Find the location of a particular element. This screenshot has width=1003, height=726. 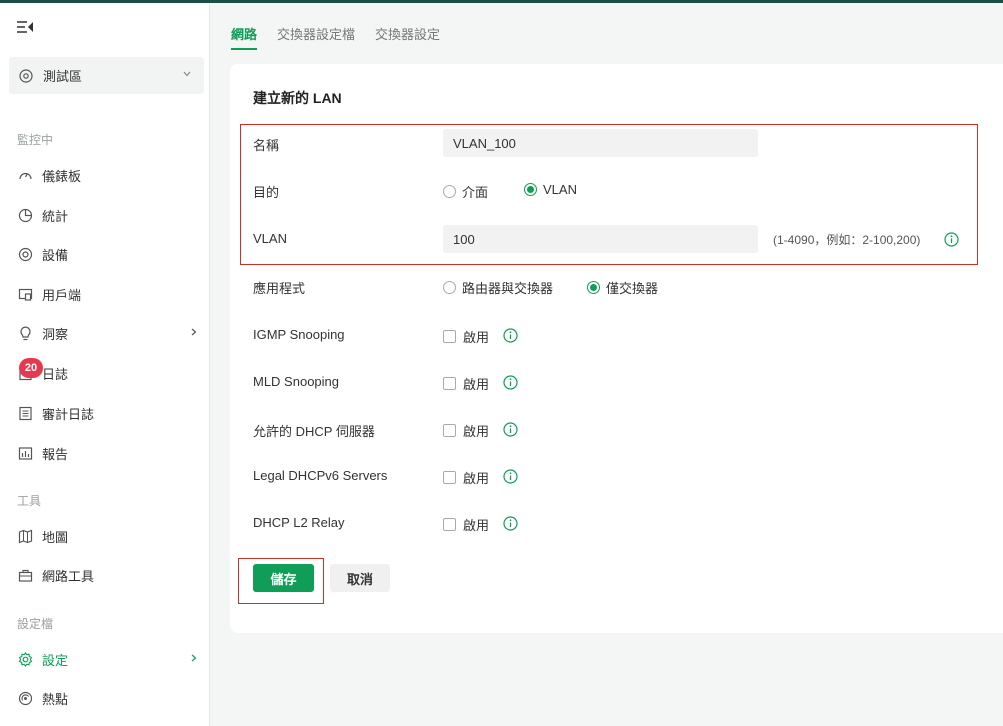

name-input is located at coordinates (600, 143).